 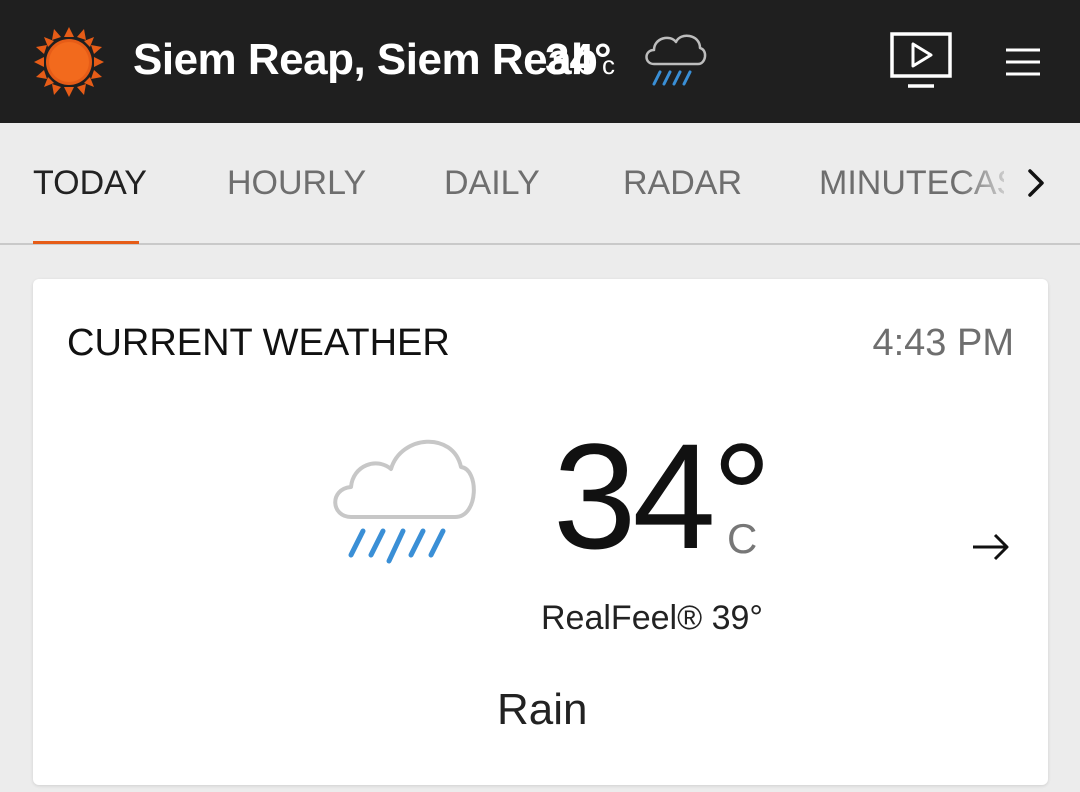 I want to click on card-title: CURRENT WEATHER, so click(x=258, y=343).